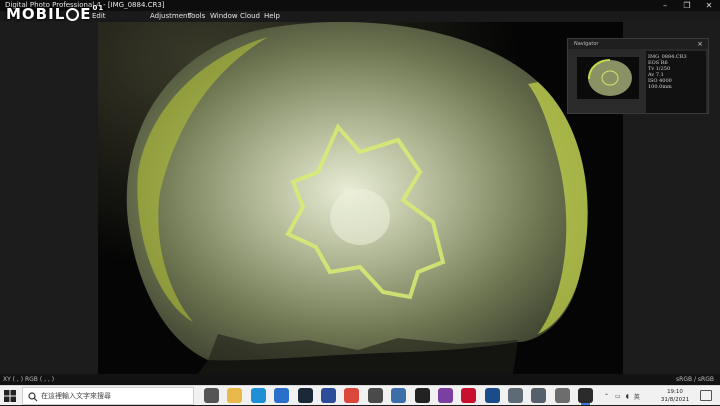 The height and width of the screenshot is (406, 720). I want to click on navigator-thumbnail-image, so click(610, 77).